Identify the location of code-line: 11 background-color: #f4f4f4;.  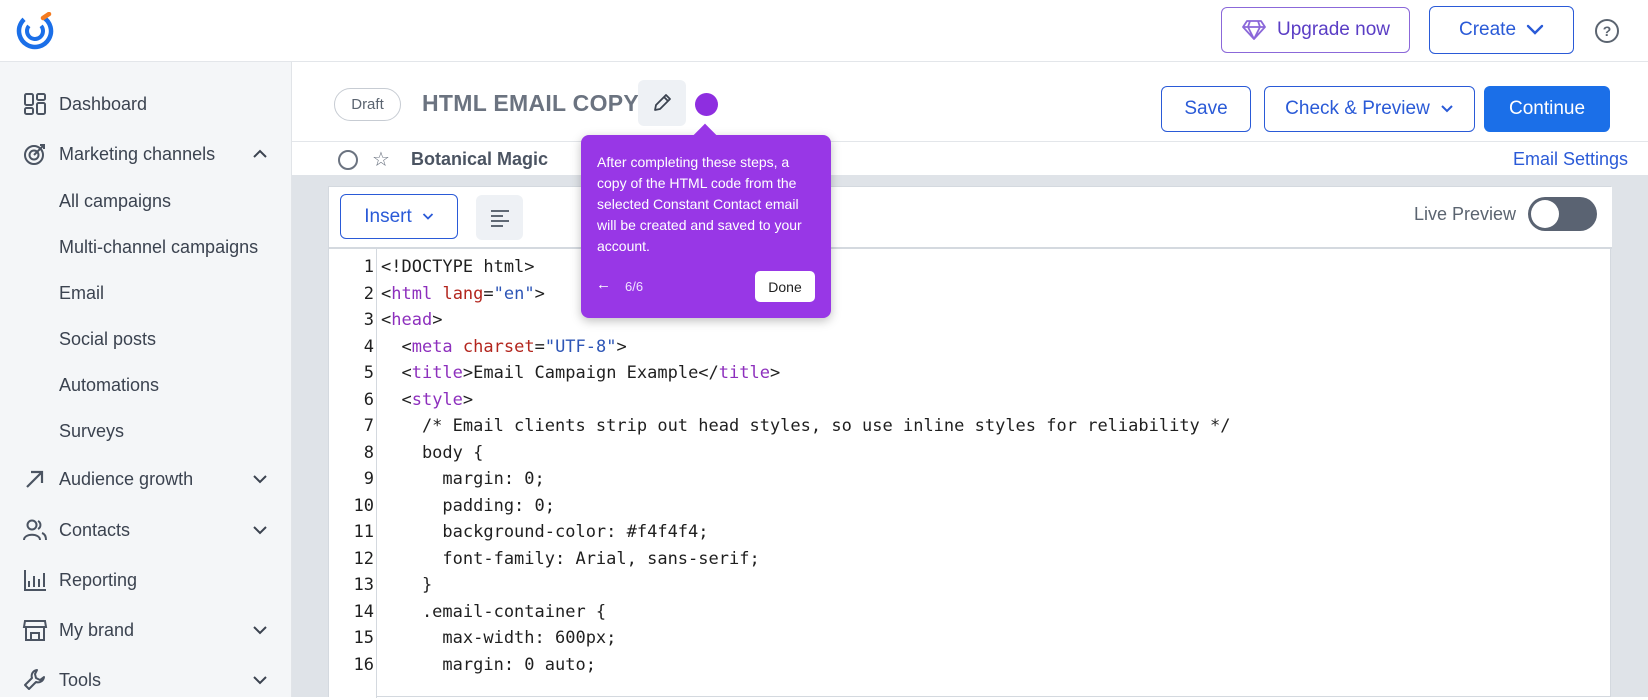
(970, 532).